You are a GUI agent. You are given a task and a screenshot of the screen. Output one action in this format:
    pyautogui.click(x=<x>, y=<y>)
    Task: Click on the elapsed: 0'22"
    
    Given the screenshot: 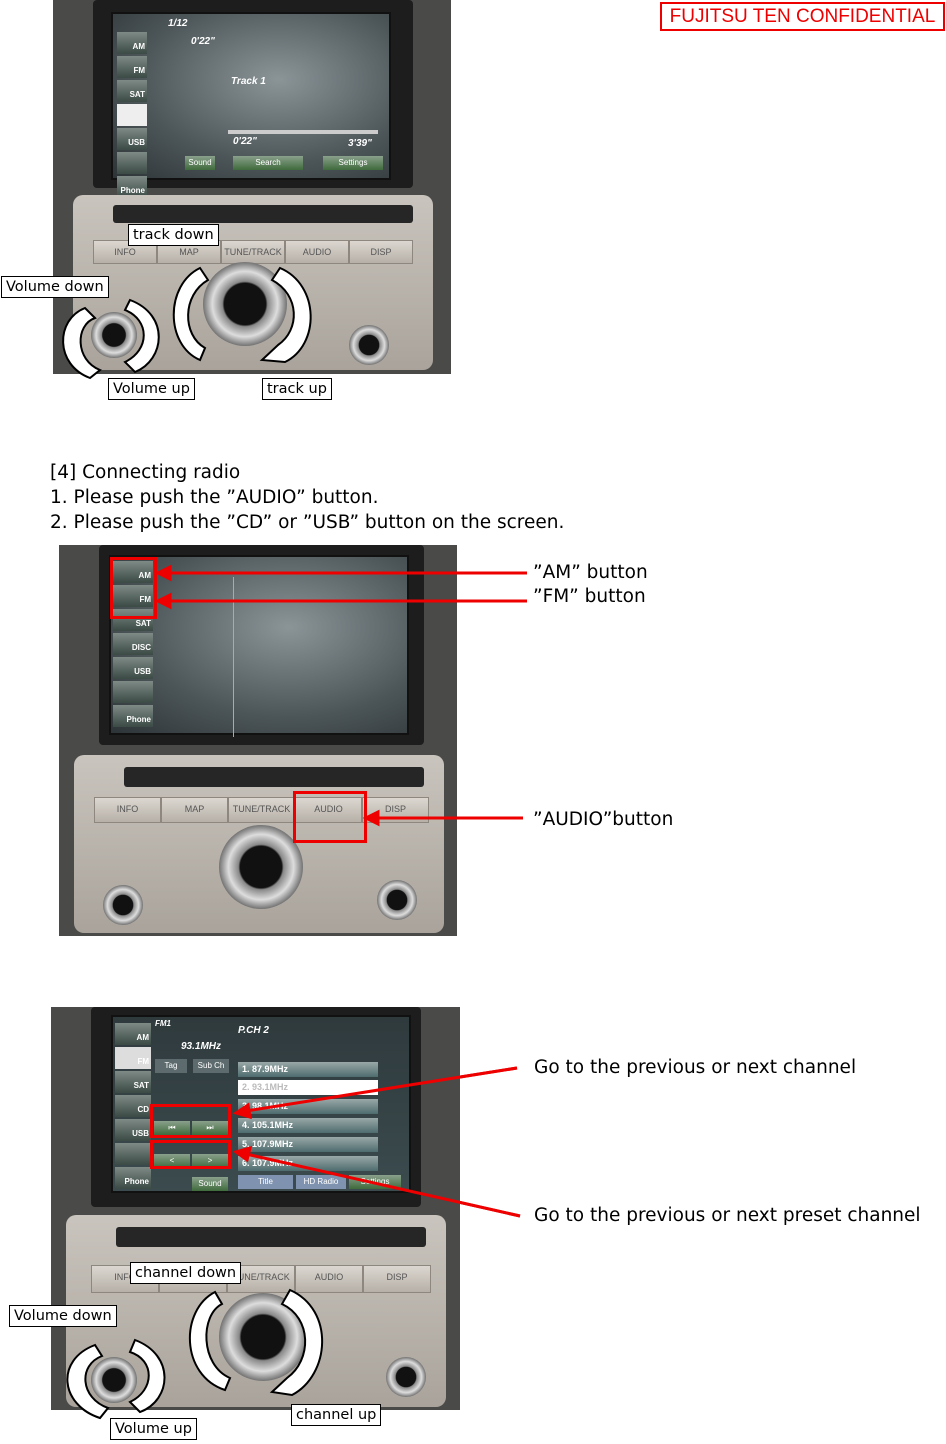 What is the action you would take?
    pyautogui.click(x=245, y=141)
    